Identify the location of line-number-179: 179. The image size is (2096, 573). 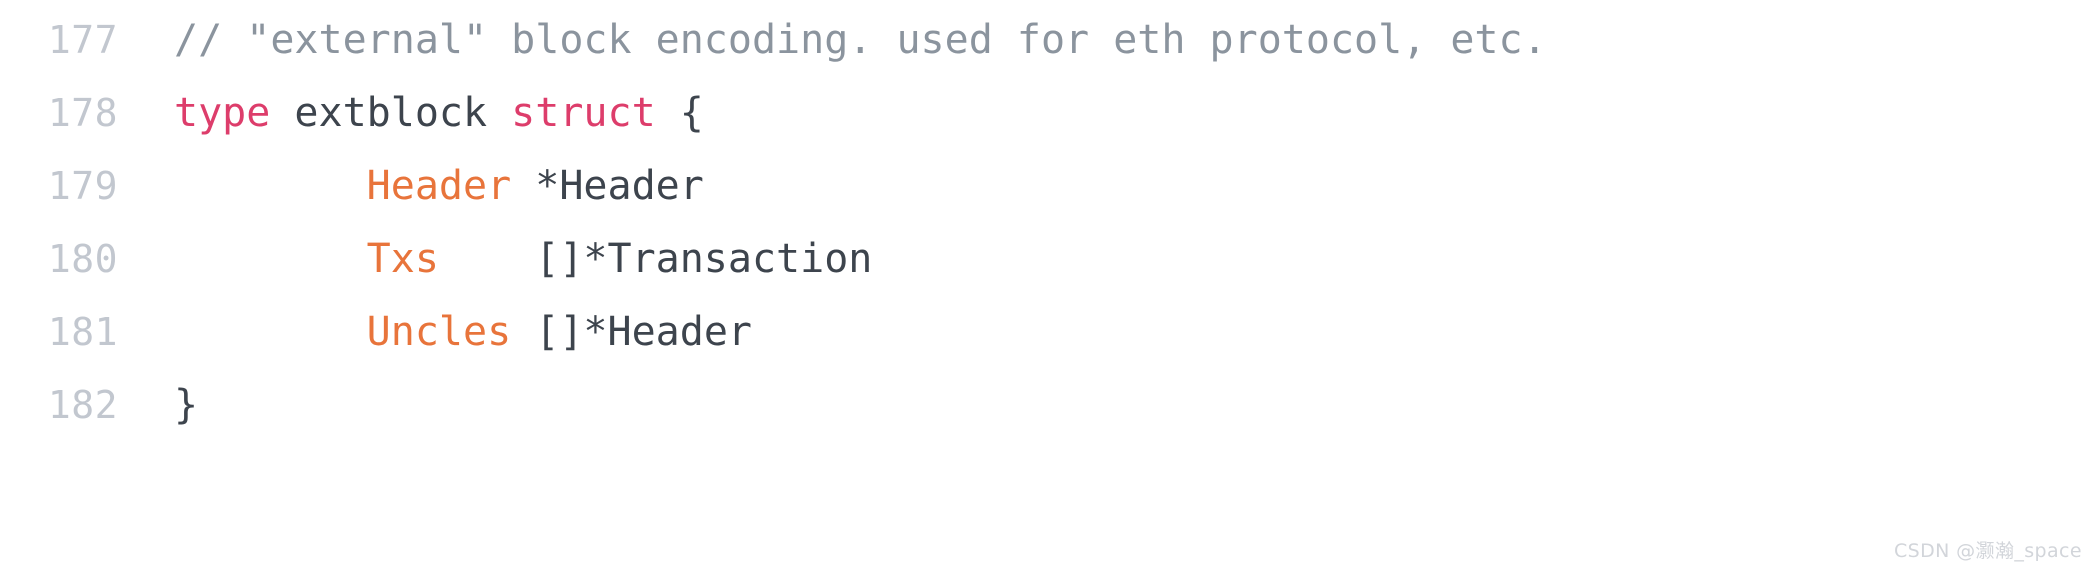
(82, 186).